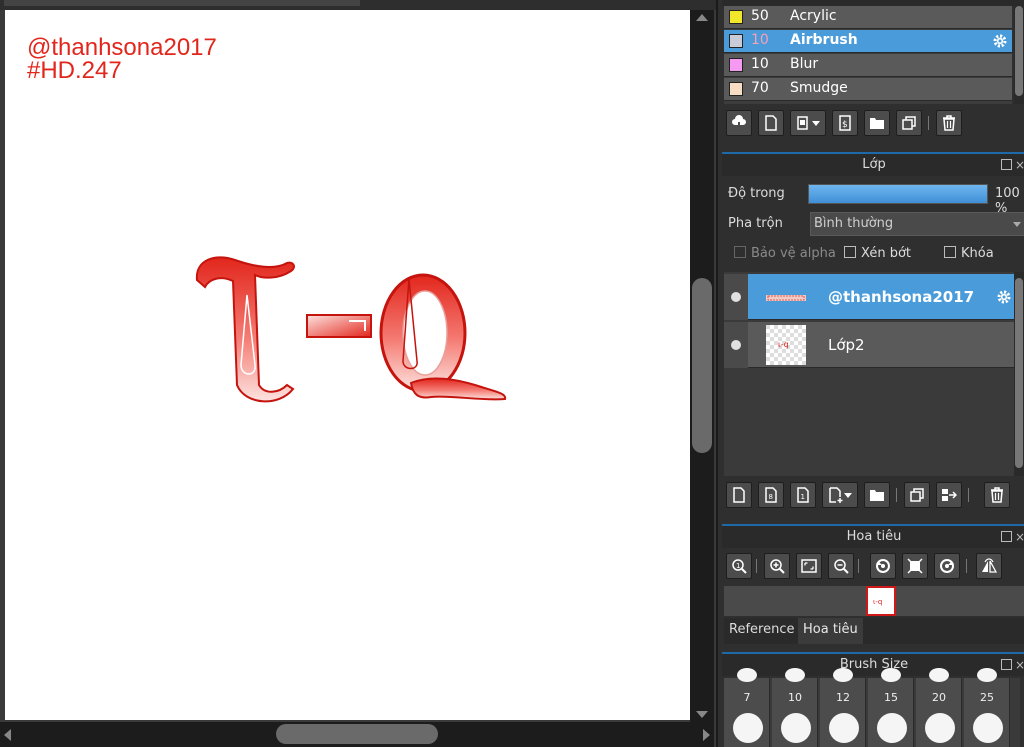 The width and height of the screenshot is (1024, 747). I want to click on horizontal-scroll-thumb, so click(357, 734).